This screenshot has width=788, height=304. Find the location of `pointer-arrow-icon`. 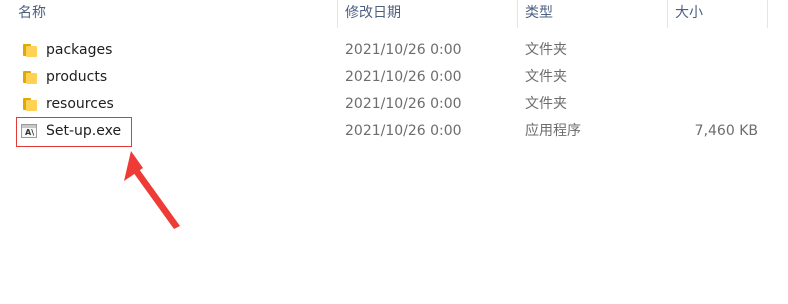

pointer-arrow-icon is located at coordinates (152, 190).